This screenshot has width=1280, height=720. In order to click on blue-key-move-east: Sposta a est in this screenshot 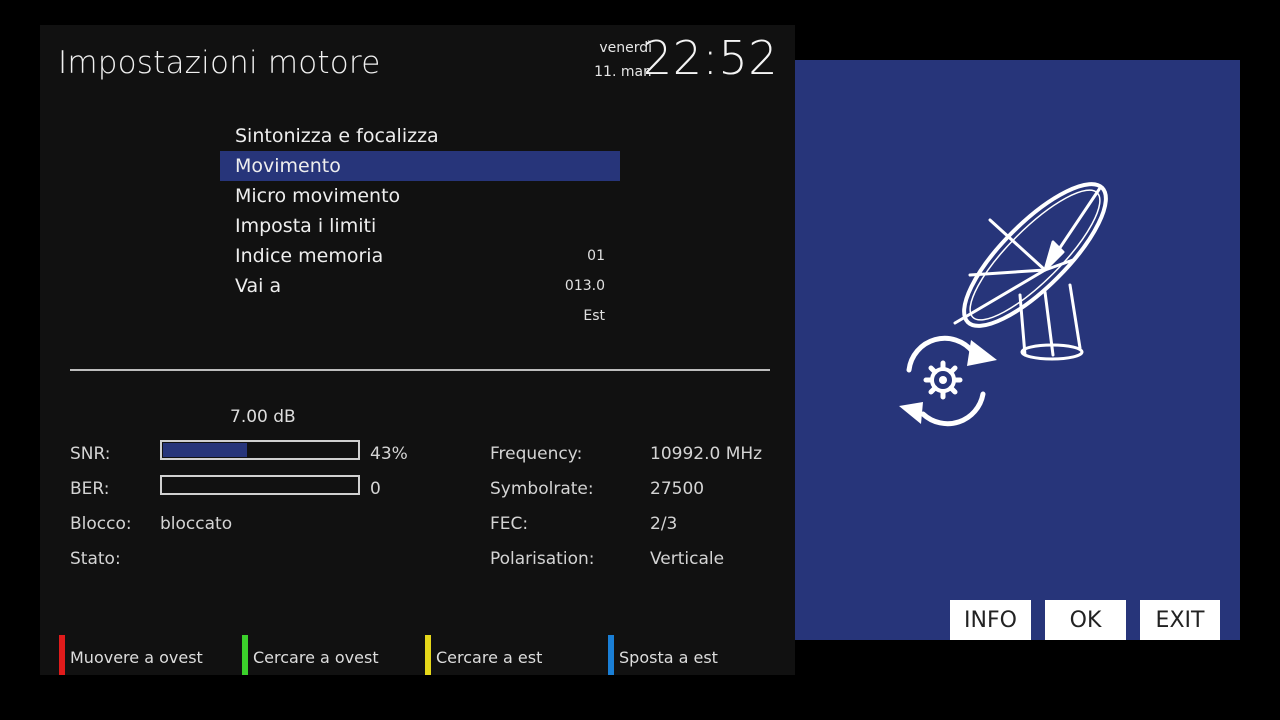, I will do `click(663, 655)`.